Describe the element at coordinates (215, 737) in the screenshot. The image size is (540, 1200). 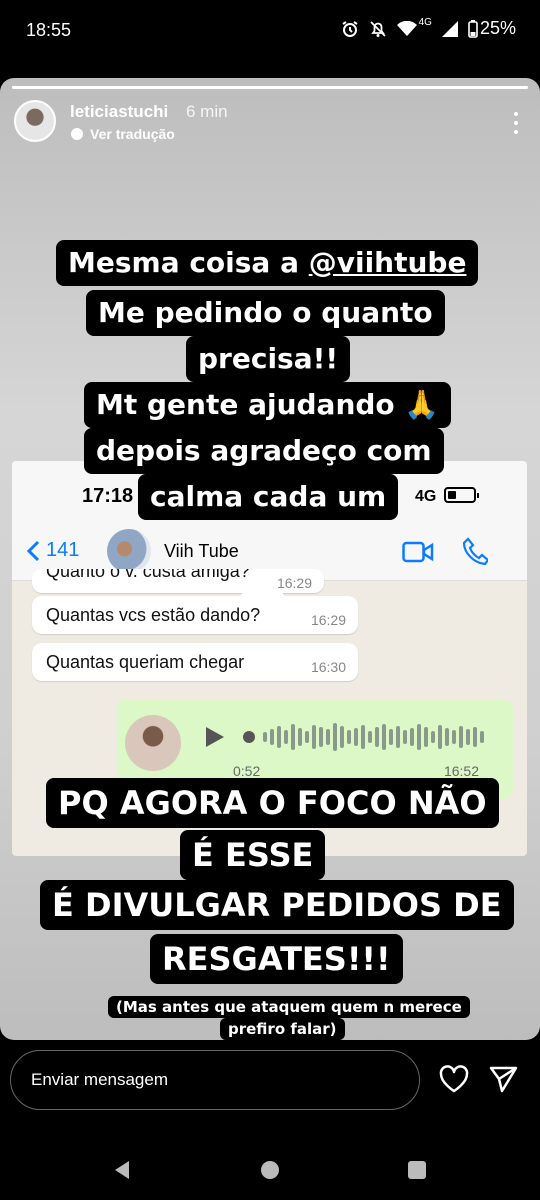
I see `play-icon` at that location.